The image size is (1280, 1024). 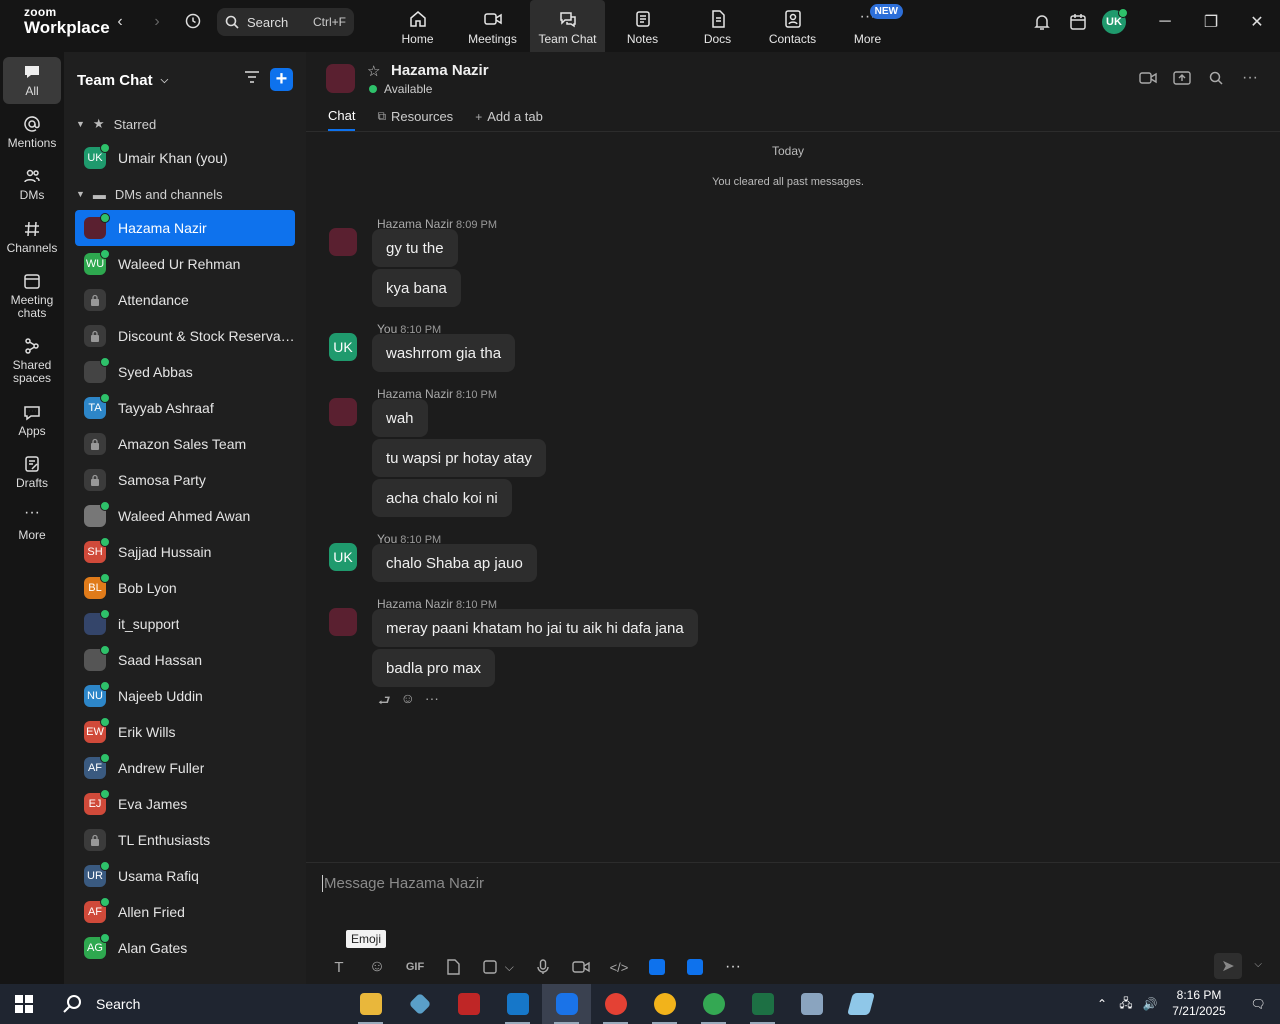 I want to click on rail-mentions: Mentions, so click(x=32, y=132).